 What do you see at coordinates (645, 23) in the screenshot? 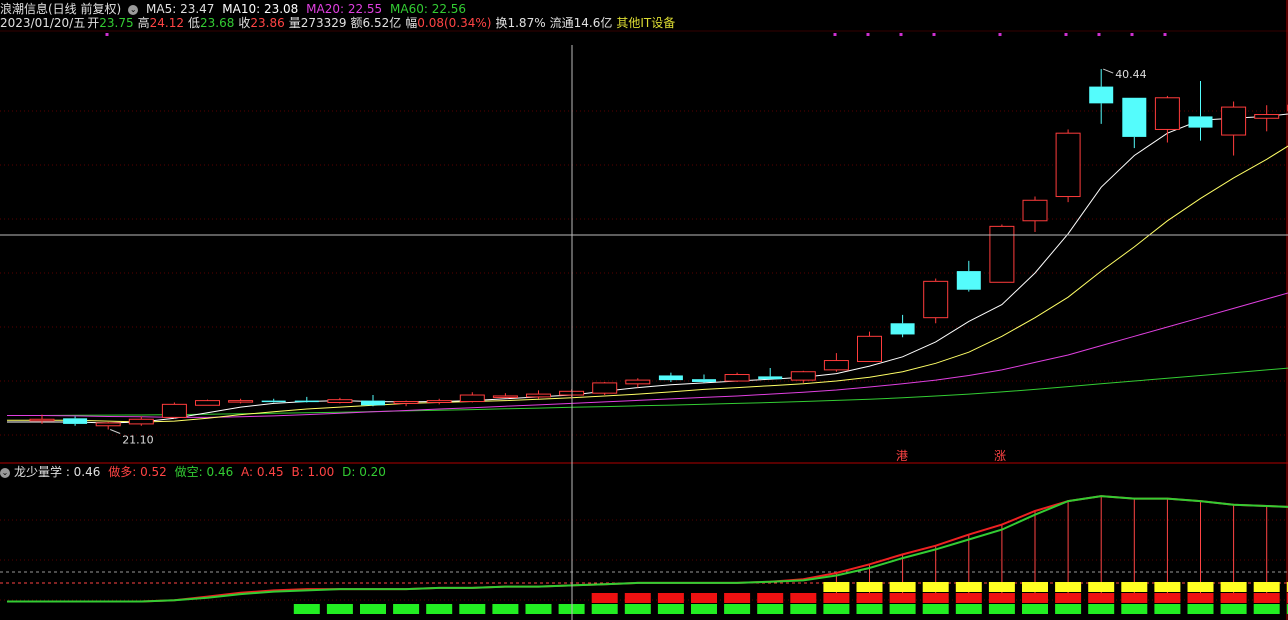
I see `sector-label: 其他IT设备` at bounding box center [645, 23].